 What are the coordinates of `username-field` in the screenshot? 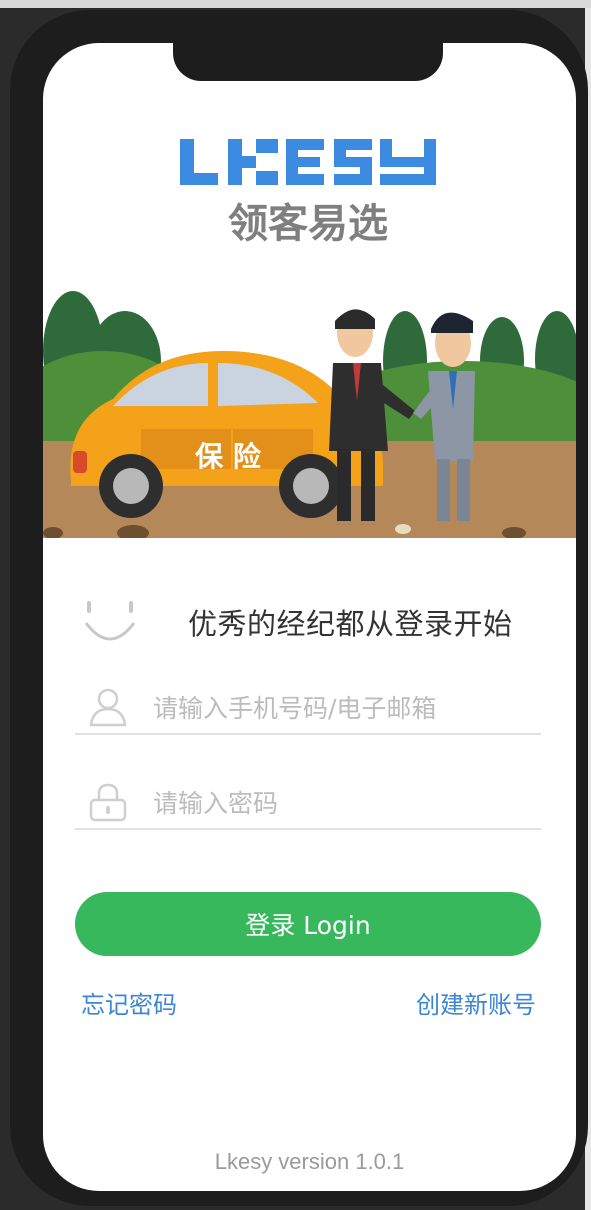 It's located at (308, 710).